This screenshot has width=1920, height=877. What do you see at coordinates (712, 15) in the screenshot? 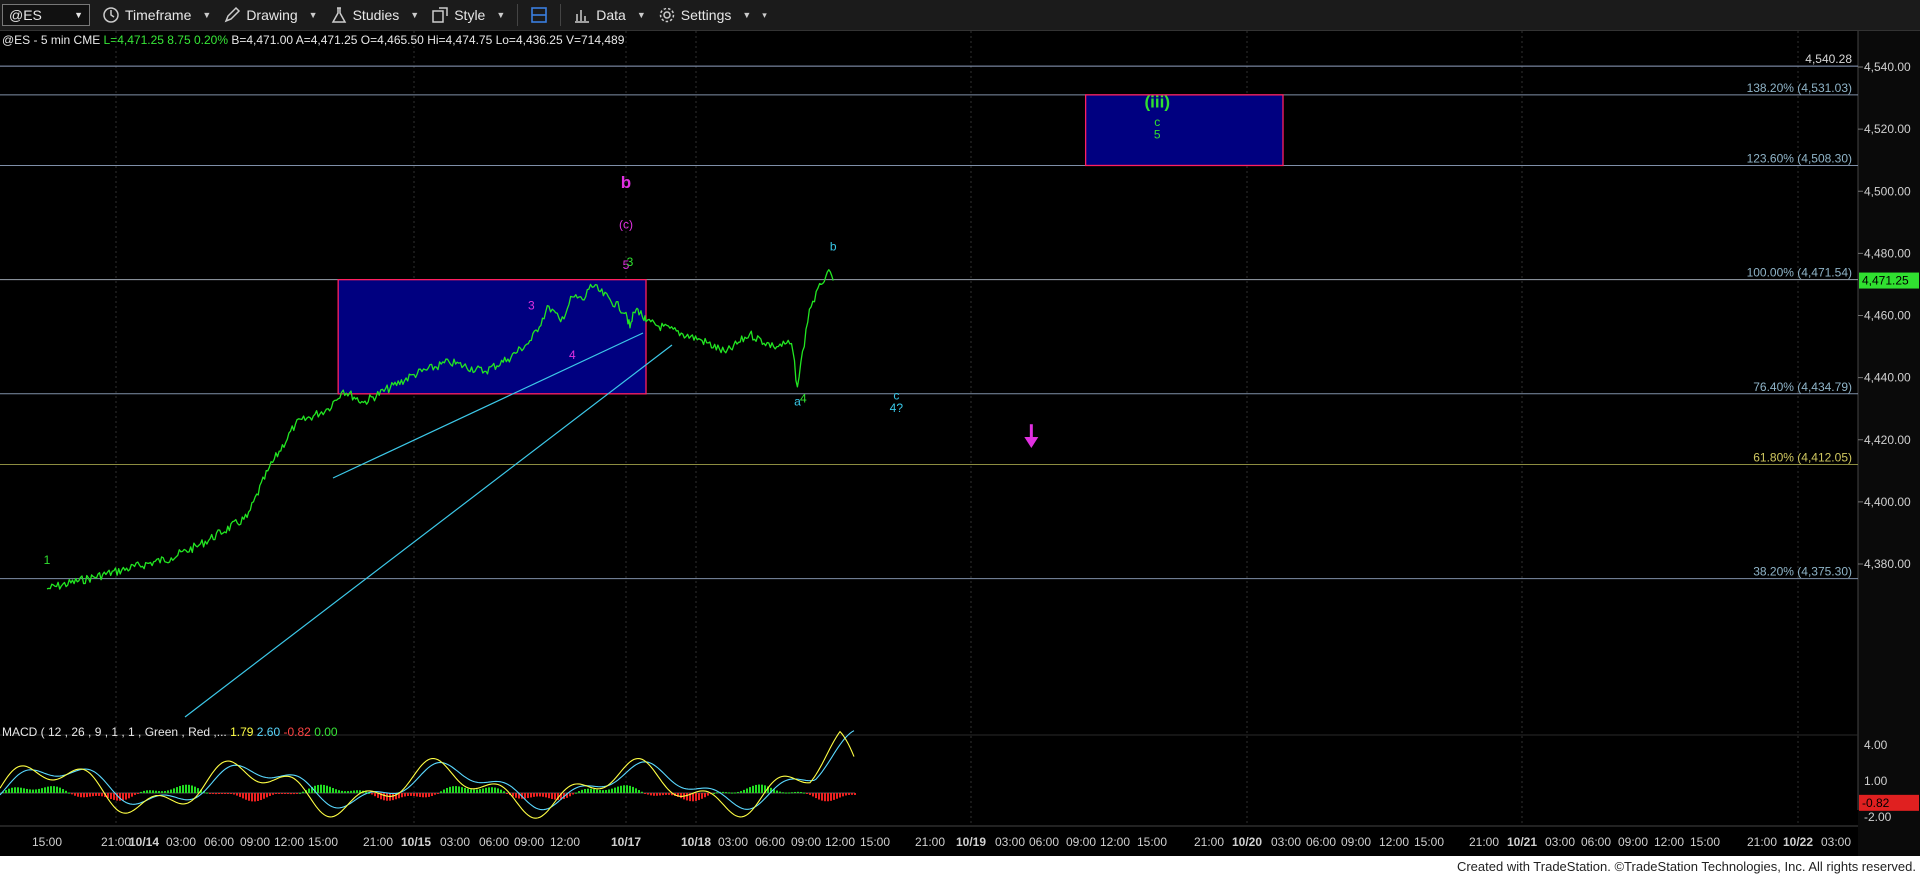
I see `settings-menu: Settings ▼ ▾` at bounding box center [712, 15].